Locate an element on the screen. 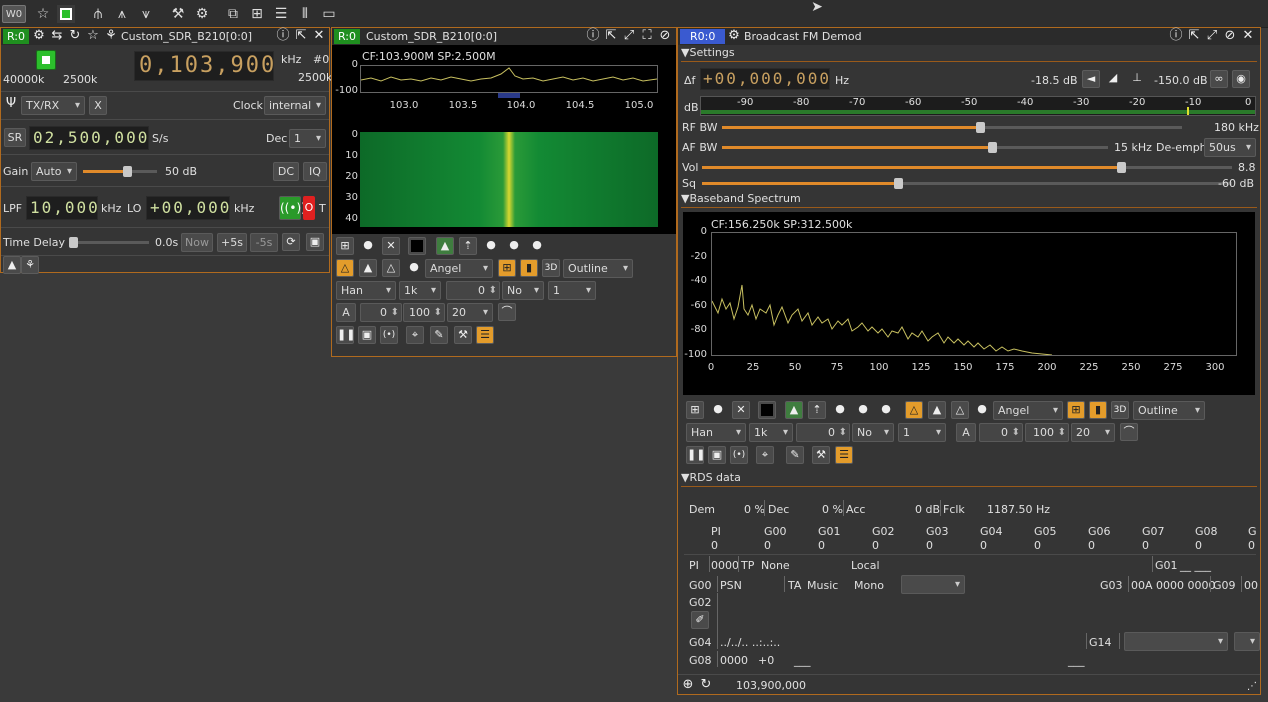 This screenshot has height=702, width=1268. vol-knob is located at coordinates (1121, 167).